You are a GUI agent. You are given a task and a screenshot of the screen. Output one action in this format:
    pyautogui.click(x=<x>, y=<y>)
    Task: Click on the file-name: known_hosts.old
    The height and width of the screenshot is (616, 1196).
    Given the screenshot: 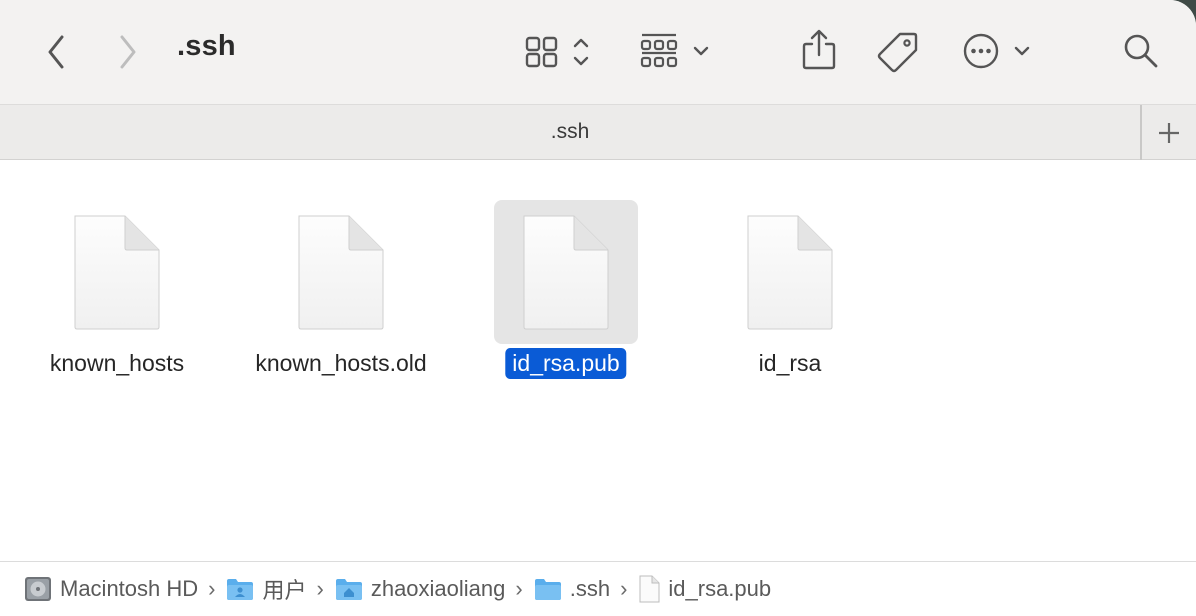 What is the action you would take?
    pyautogui.click(x=341, y=363)
    